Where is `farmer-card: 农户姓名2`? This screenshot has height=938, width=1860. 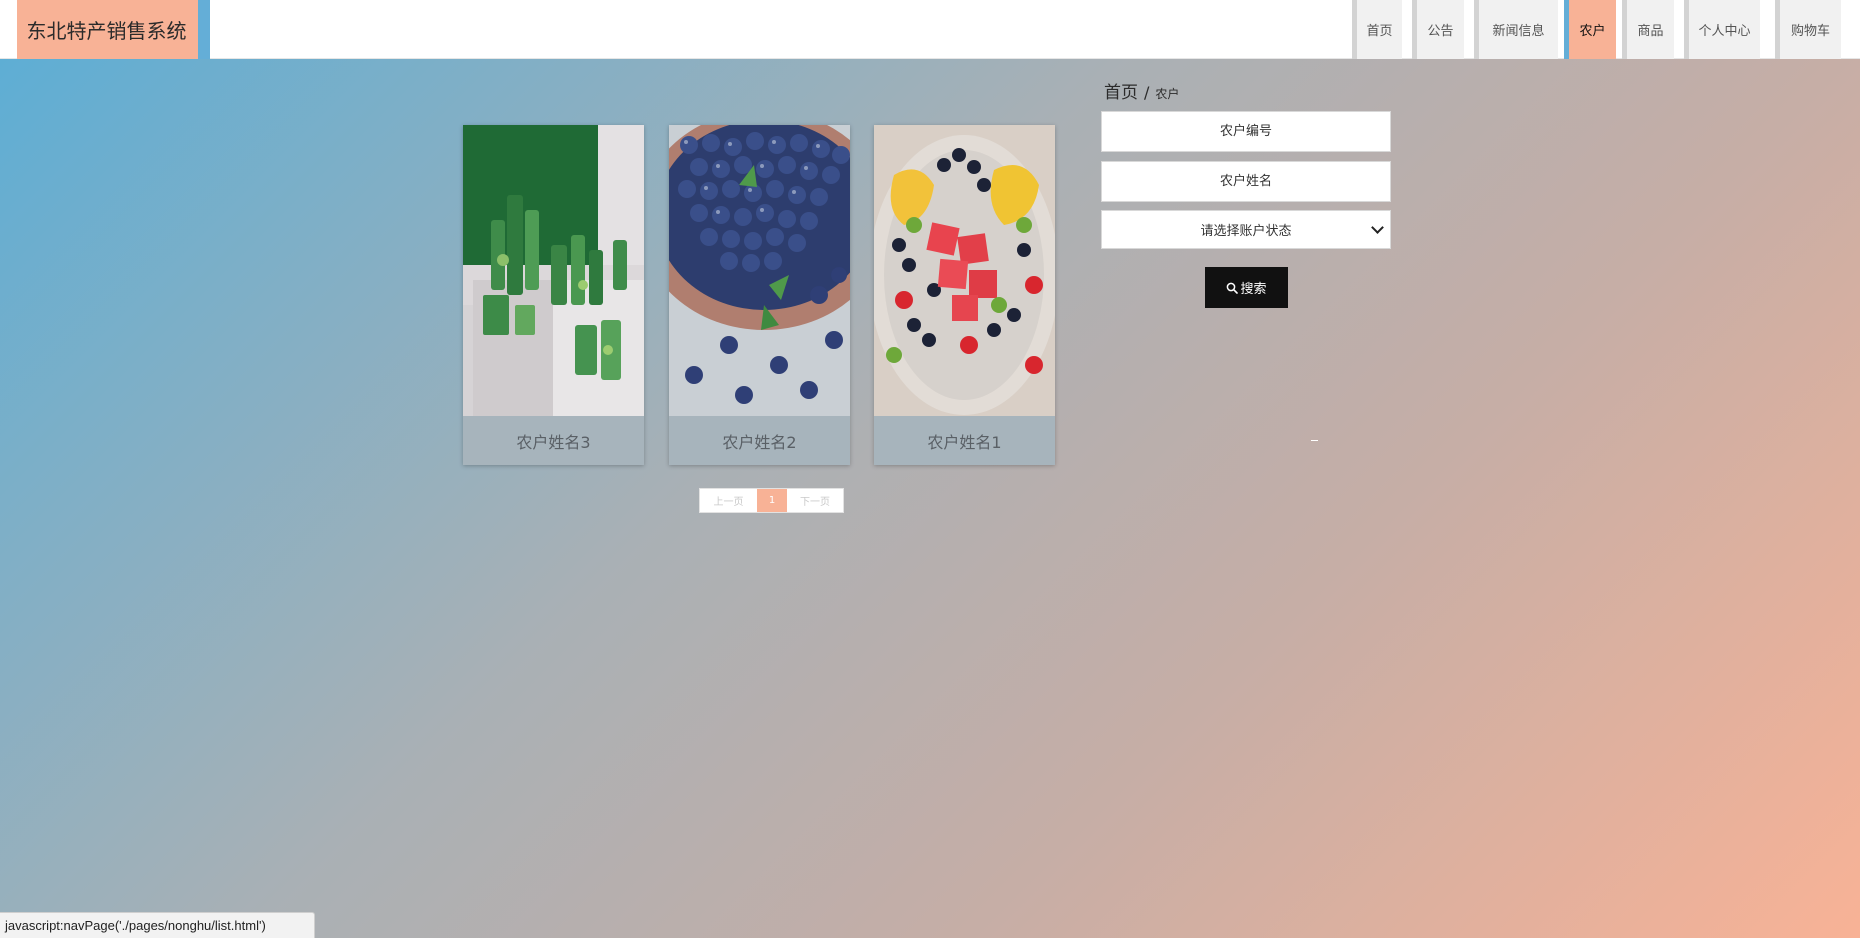
farmer-card: 农户姓名2 is located at coordinates (759, 295).